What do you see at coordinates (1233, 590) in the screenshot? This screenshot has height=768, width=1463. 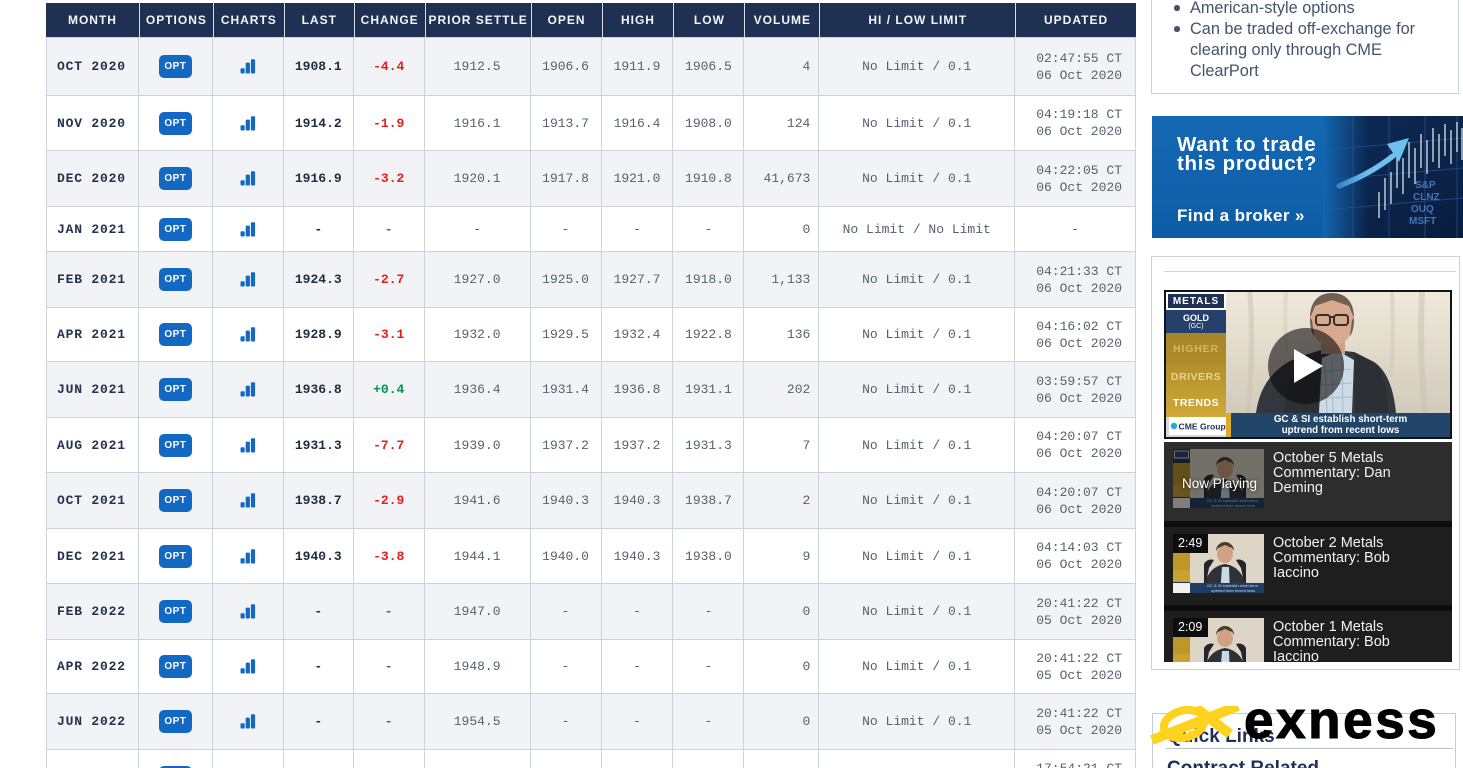 I see `svg-text: uptrend from recent lows` at bounding box center [1233, 590].